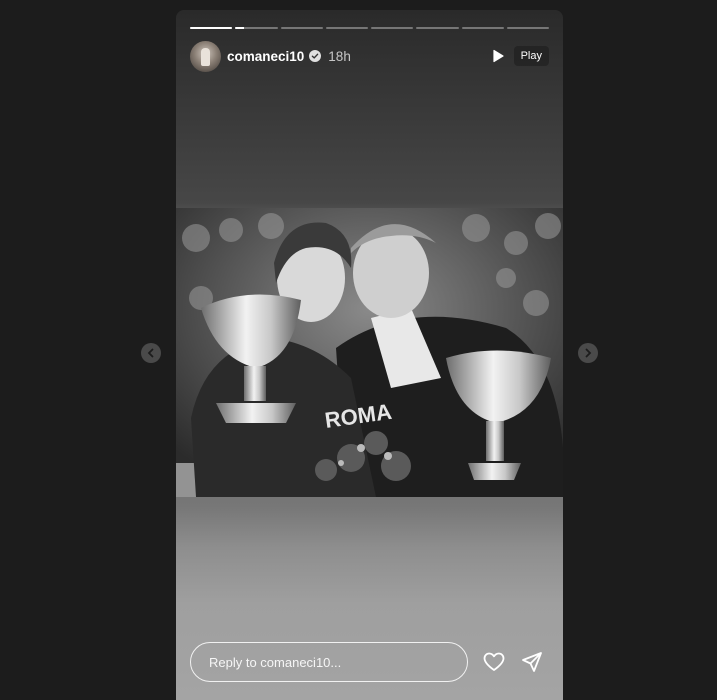 The width and height of the screenshot is (717, 700). I want to click on chevron-right-icon, so click(588, 353).